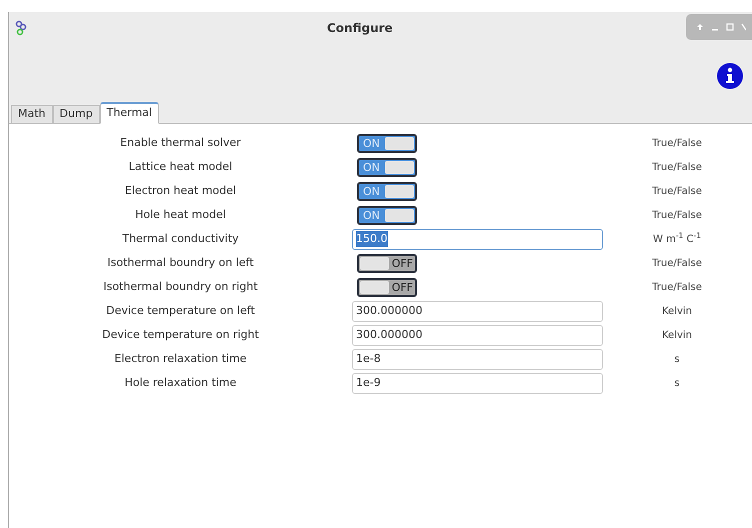 Image resolution: width=752 pixels, height=528 pixels. Describe the element at coordinates (32, 114) in the screenshot. I see `tab: Math` at that location.